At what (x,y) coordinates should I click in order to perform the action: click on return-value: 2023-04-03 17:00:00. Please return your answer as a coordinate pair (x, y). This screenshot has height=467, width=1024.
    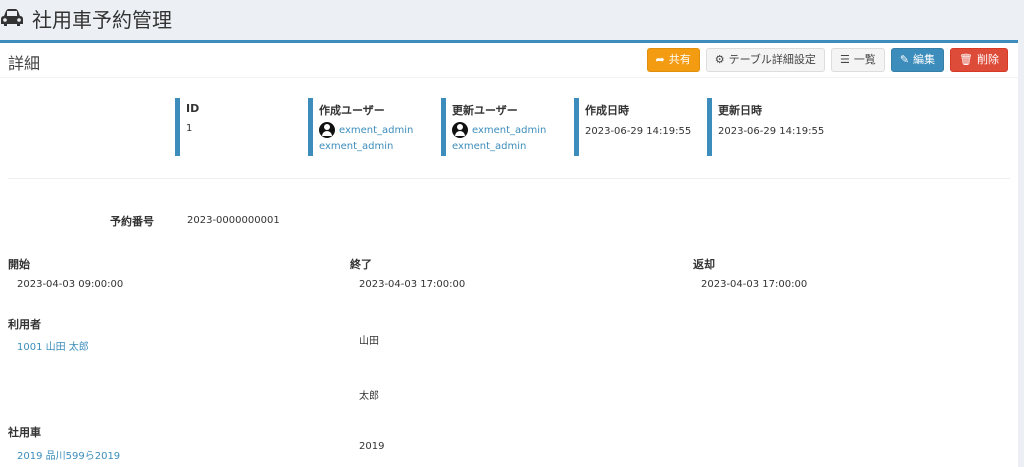
    Looking at the image, I should click on (754, 284).